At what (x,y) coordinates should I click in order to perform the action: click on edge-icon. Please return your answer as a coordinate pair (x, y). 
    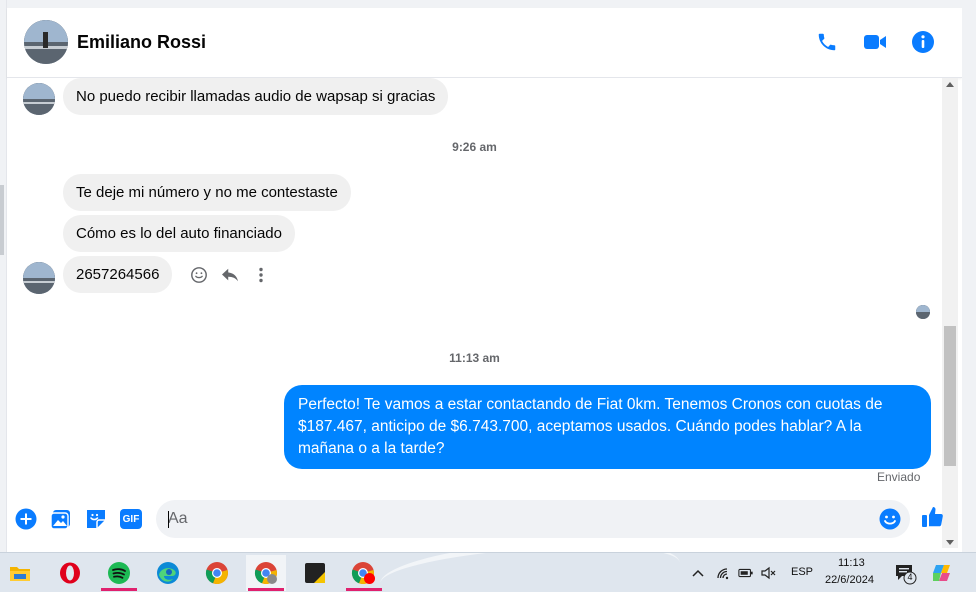
    Looking at the image, I should click on (168, 573).